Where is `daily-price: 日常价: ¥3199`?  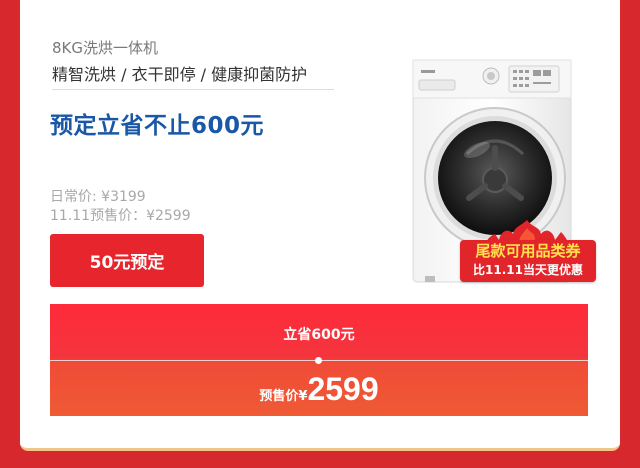 daily-price: 日常价: ¥3199 is located at coordinates (98, 197).